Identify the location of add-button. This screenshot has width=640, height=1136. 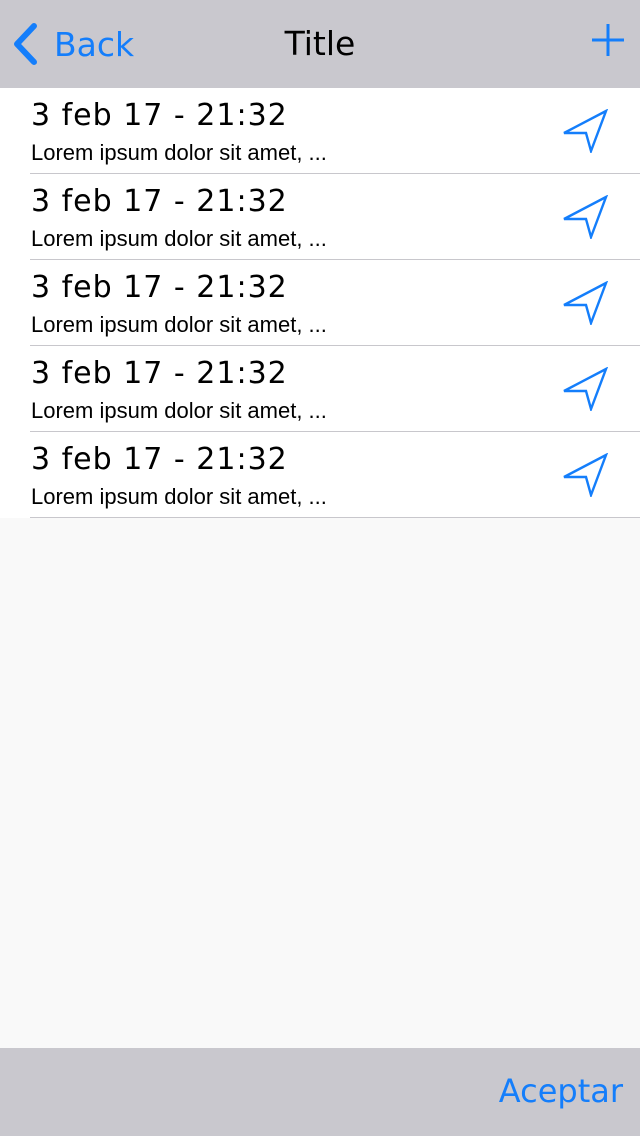
(608, 40).